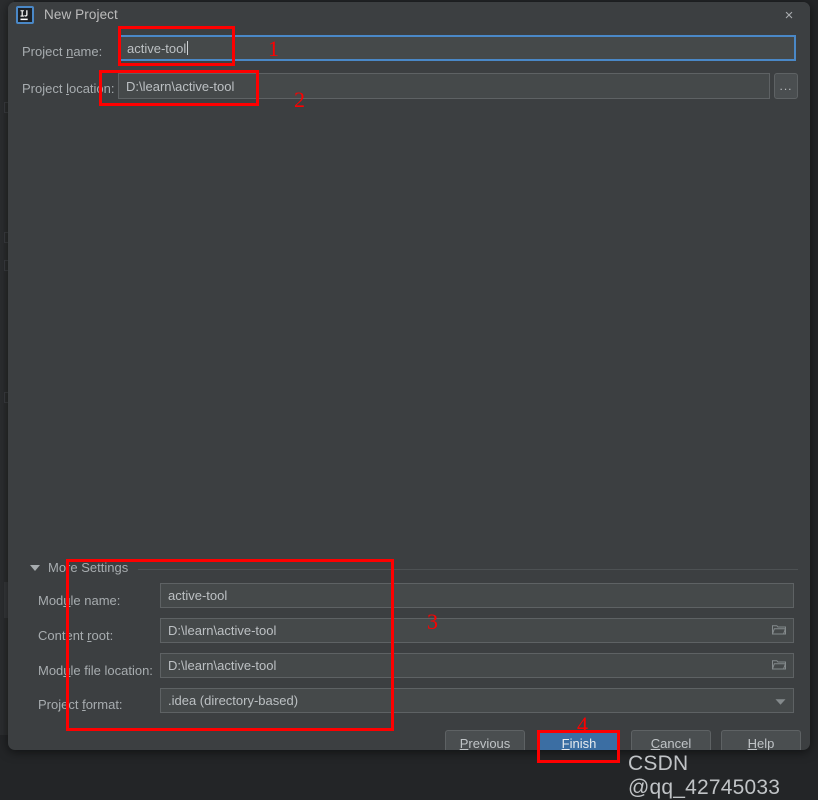  I want to click on project-location-value: D:\learn\active-tool, so click(180, 86).